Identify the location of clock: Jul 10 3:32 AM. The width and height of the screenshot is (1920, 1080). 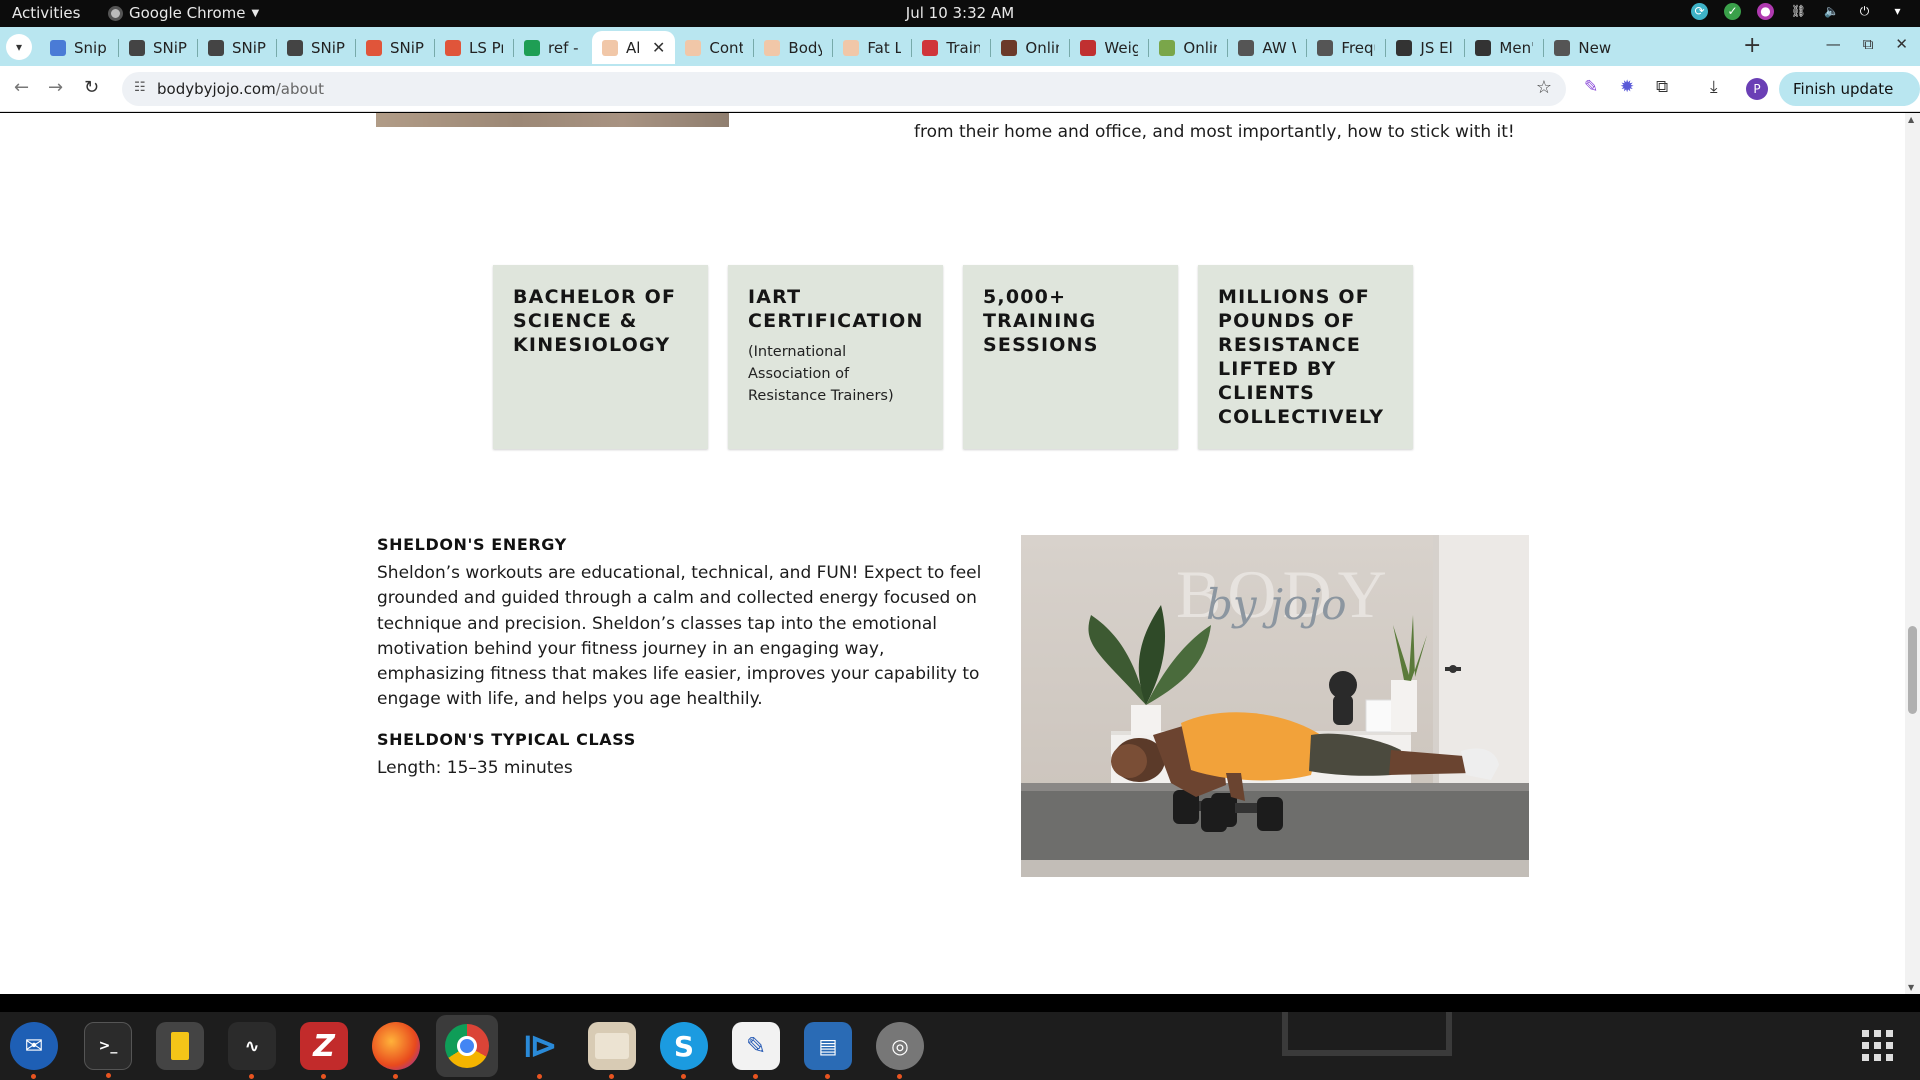
(960, 13).